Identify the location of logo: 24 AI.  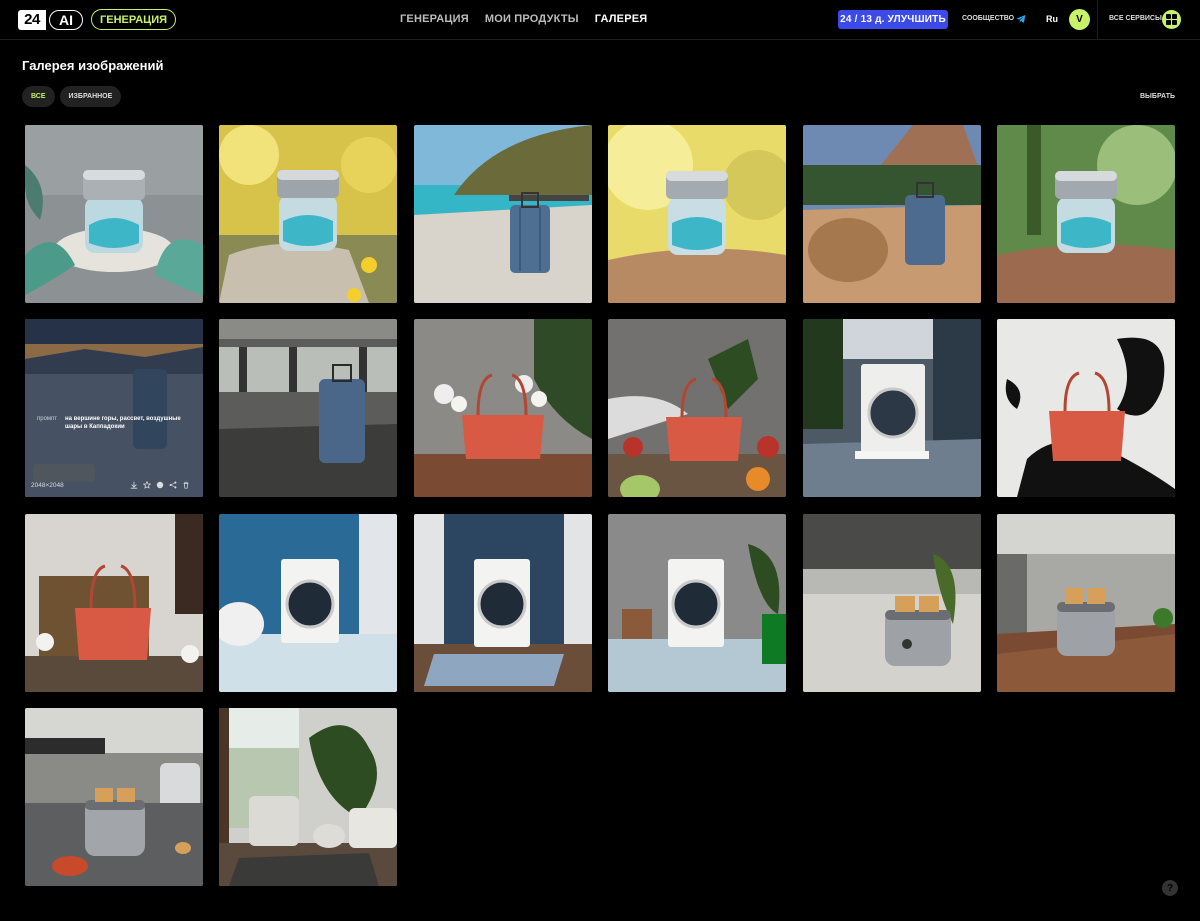
(50, 19).